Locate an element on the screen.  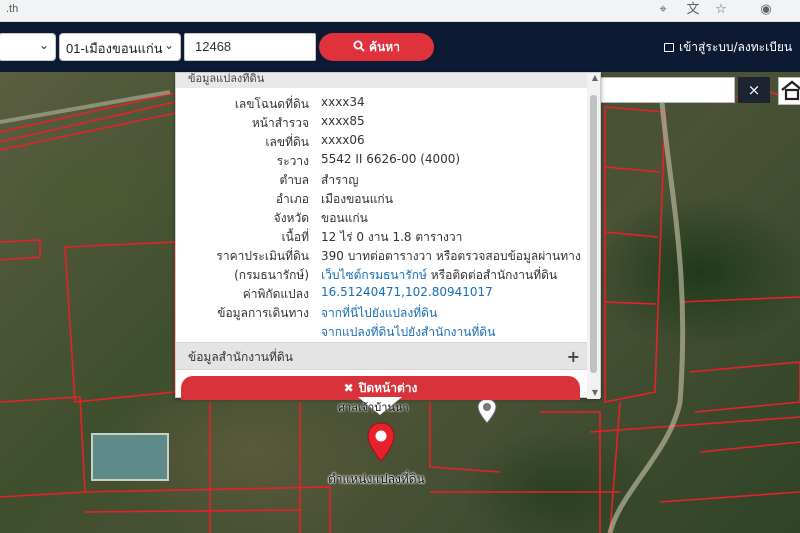
translate-icon: 文 is located at coordinates (693, 10).